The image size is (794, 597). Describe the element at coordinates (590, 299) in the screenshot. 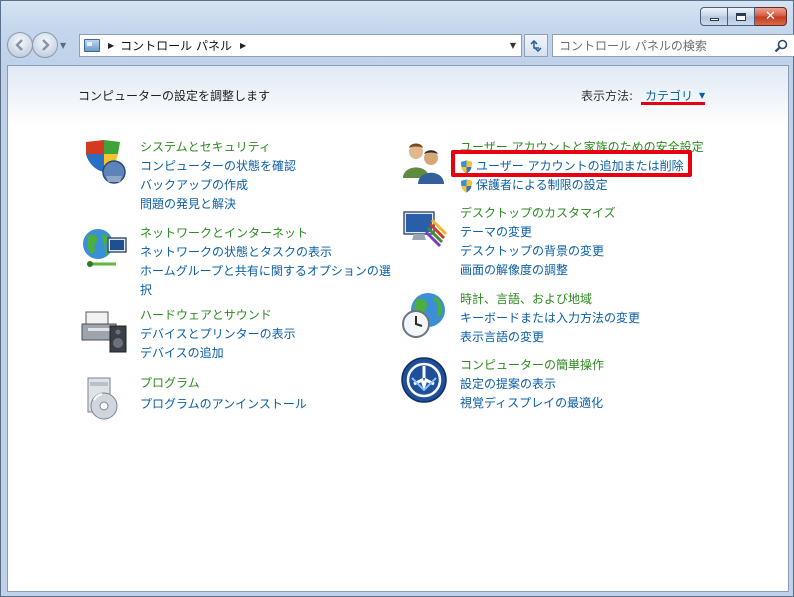

I see `category-title: 時計、言語、および地域` at that location.